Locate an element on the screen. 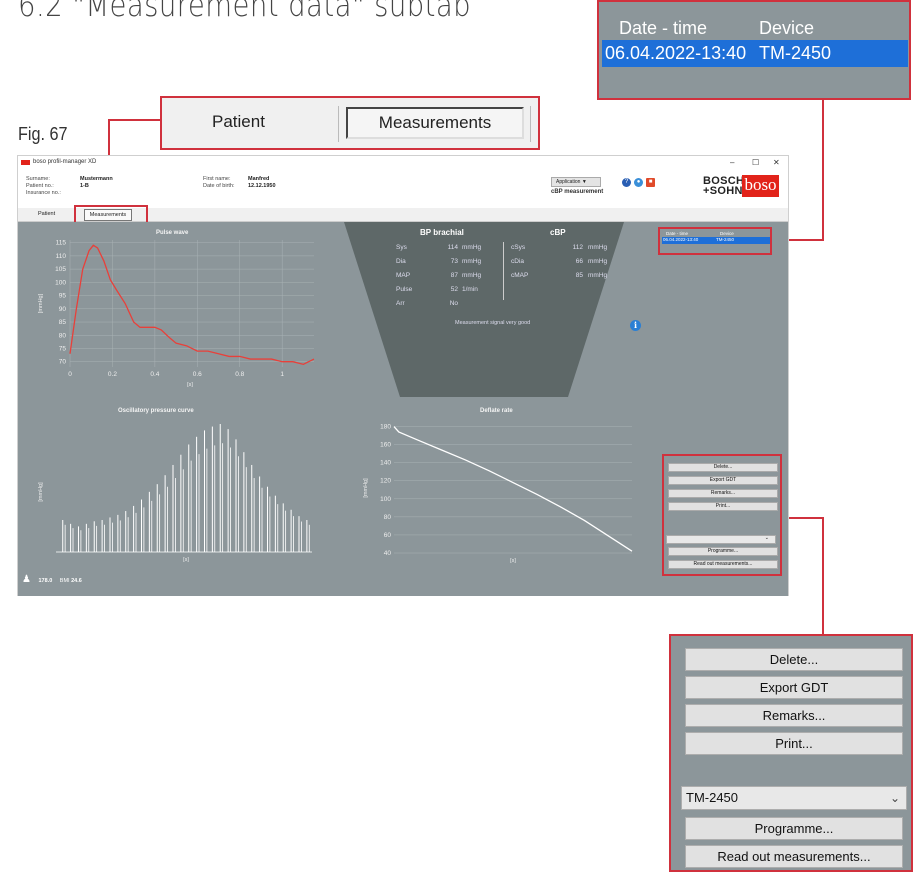 The width and height of the screenshot is (917, 872). bmi-label: BMI is located at coordinates (64, 581).